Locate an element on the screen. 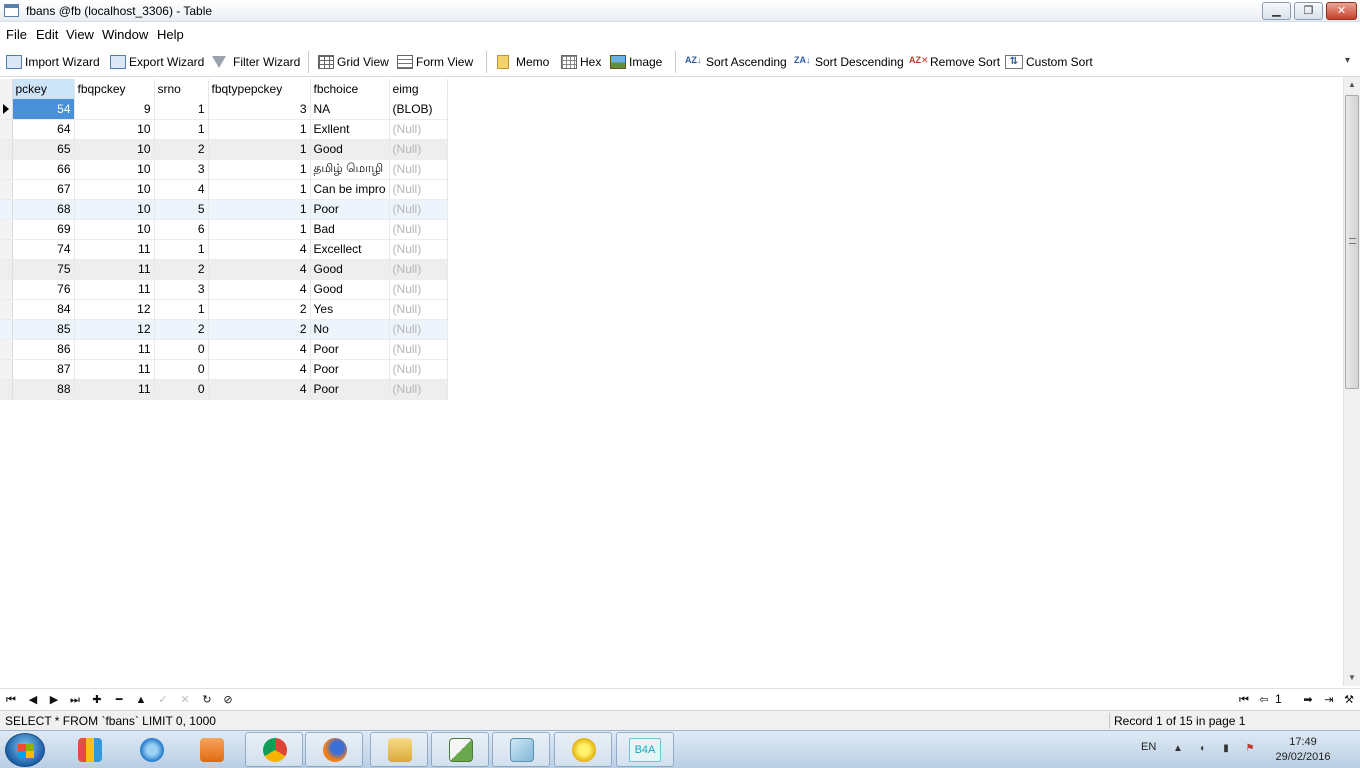 This screenshot has width=1360, height=768. cell-pckey: 75 is located at coordinates (43, 269).